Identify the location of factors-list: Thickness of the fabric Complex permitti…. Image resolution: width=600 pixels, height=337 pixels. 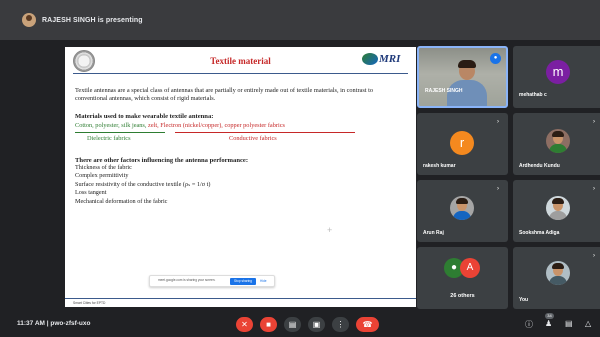
(240, 185).